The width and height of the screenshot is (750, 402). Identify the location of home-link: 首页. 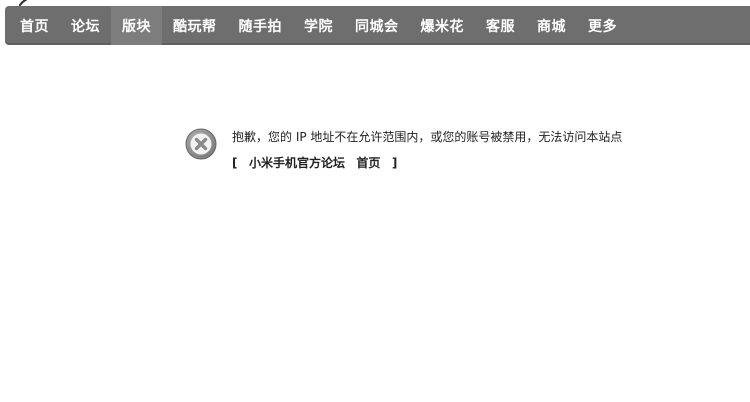
(368, 163).